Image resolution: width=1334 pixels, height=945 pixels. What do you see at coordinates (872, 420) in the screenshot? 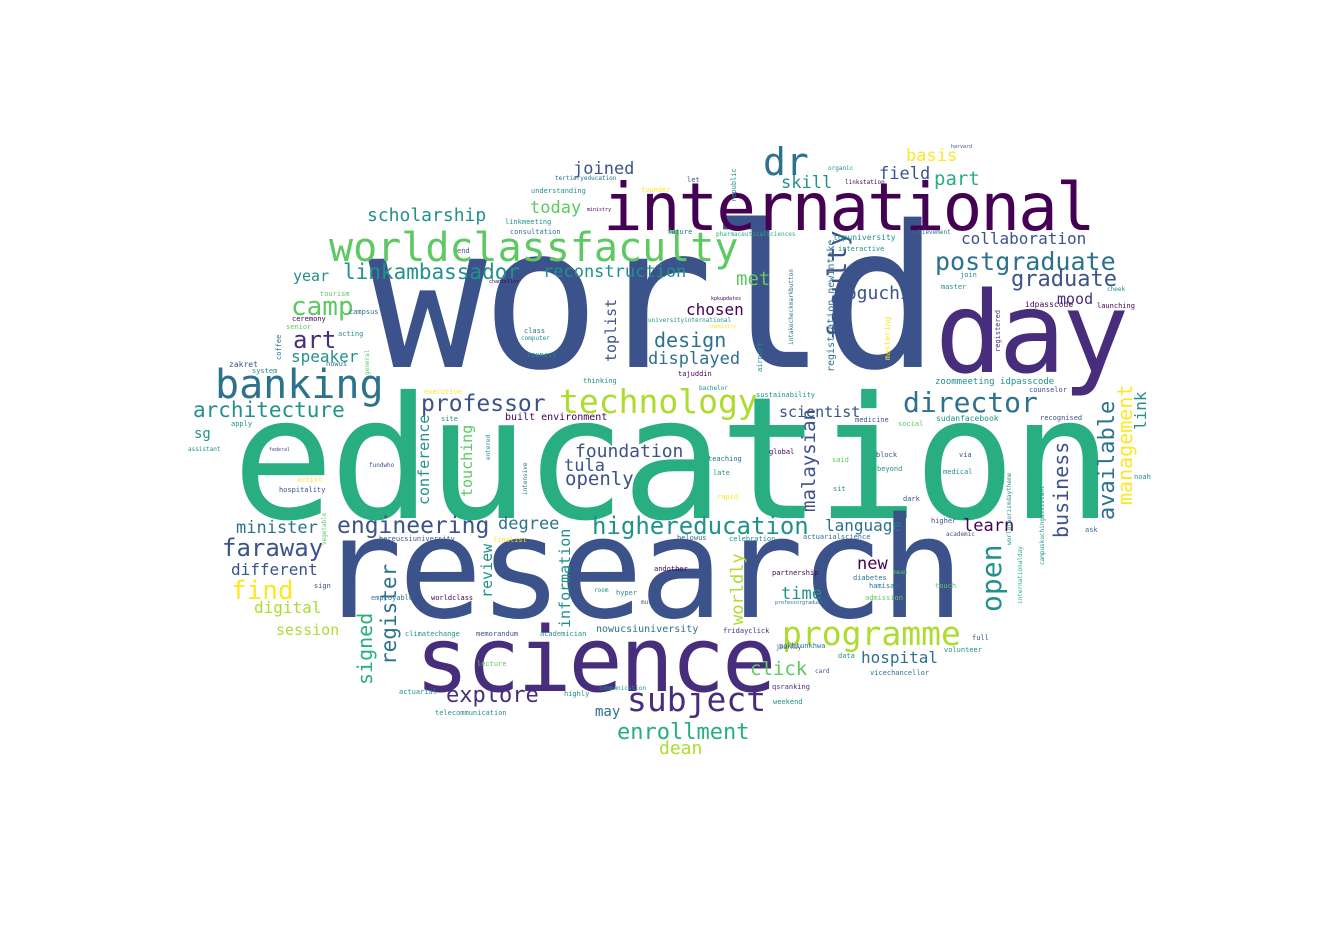
I see `word: medicine` at bounding box center [872, 420].